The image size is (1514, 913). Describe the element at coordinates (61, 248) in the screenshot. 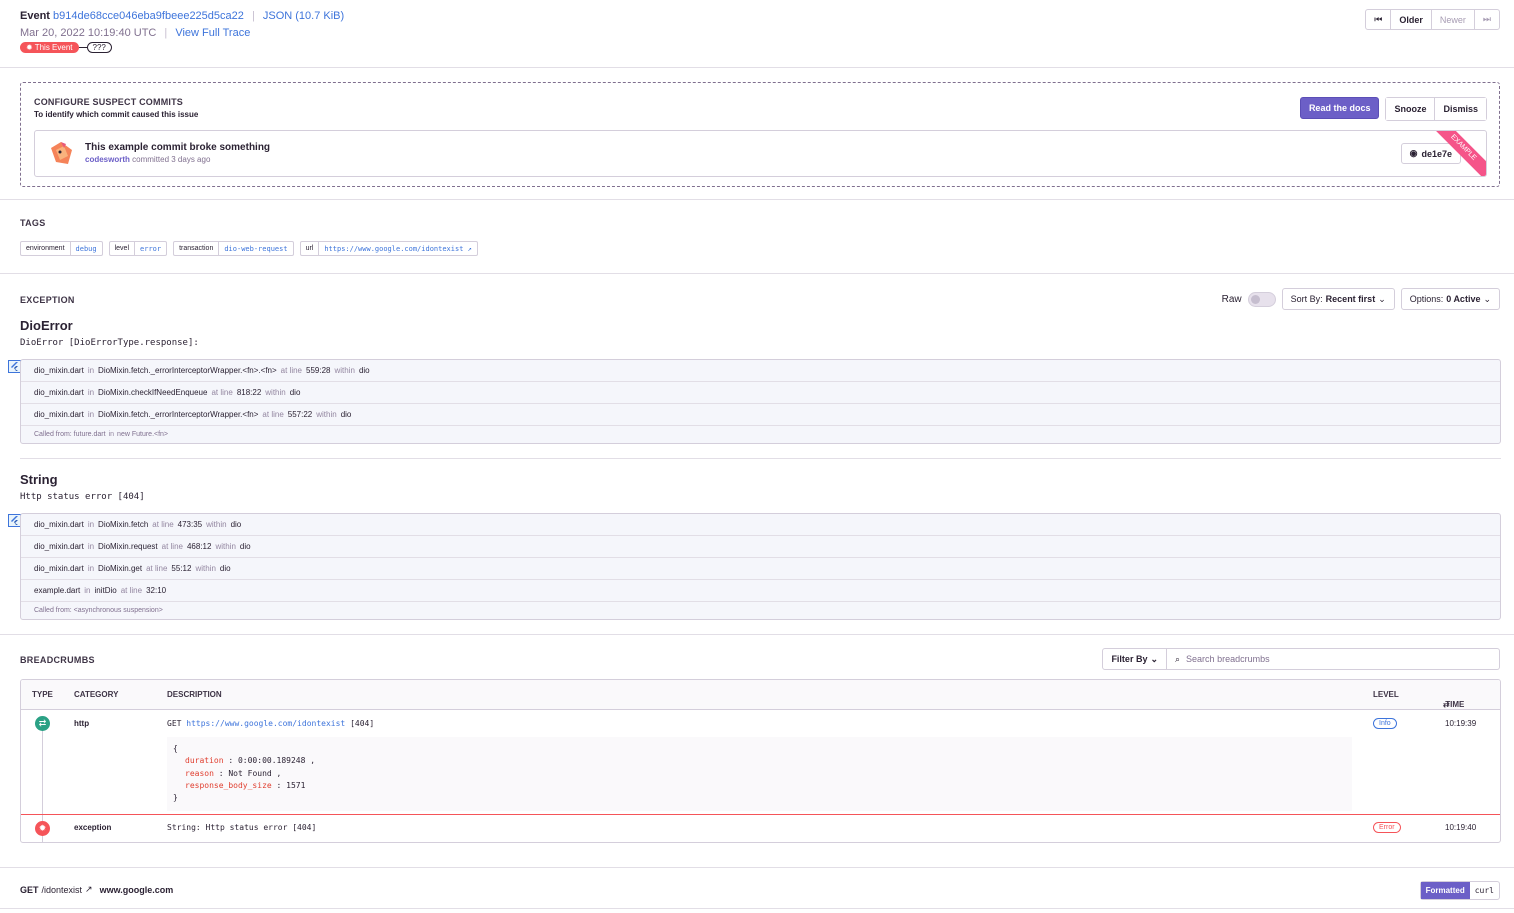

I see `tag-environment: environment debug` at that location.